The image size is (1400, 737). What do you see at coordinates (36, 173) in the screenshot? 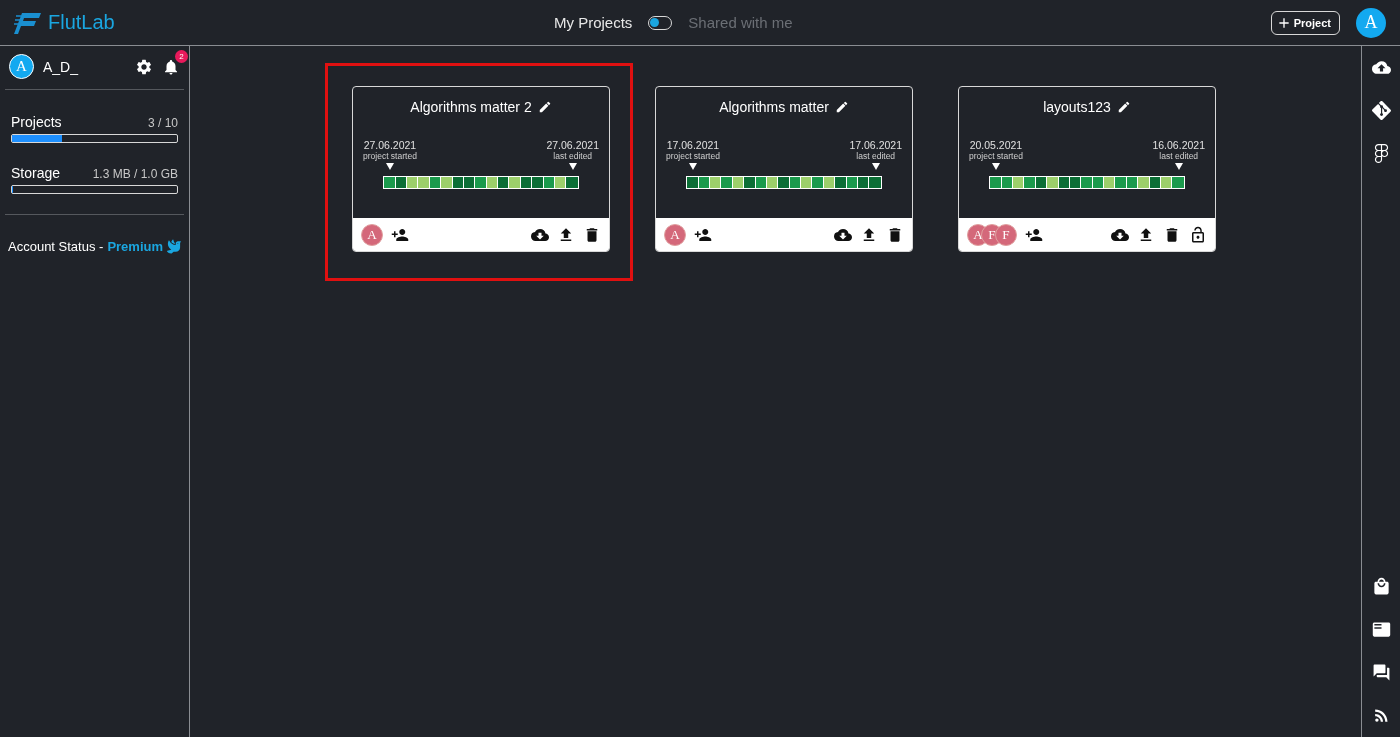
I see `quota-label: Storage` at bounding box center [36, 173].